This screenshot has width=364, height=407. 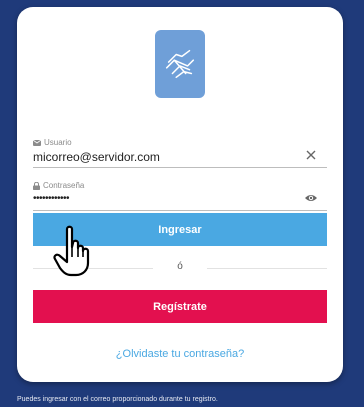 What do you see at coordinates (96, 157) in the screenshot?
I see `username-field: micorreo@servidor.com` at bounding box center [96, 157].